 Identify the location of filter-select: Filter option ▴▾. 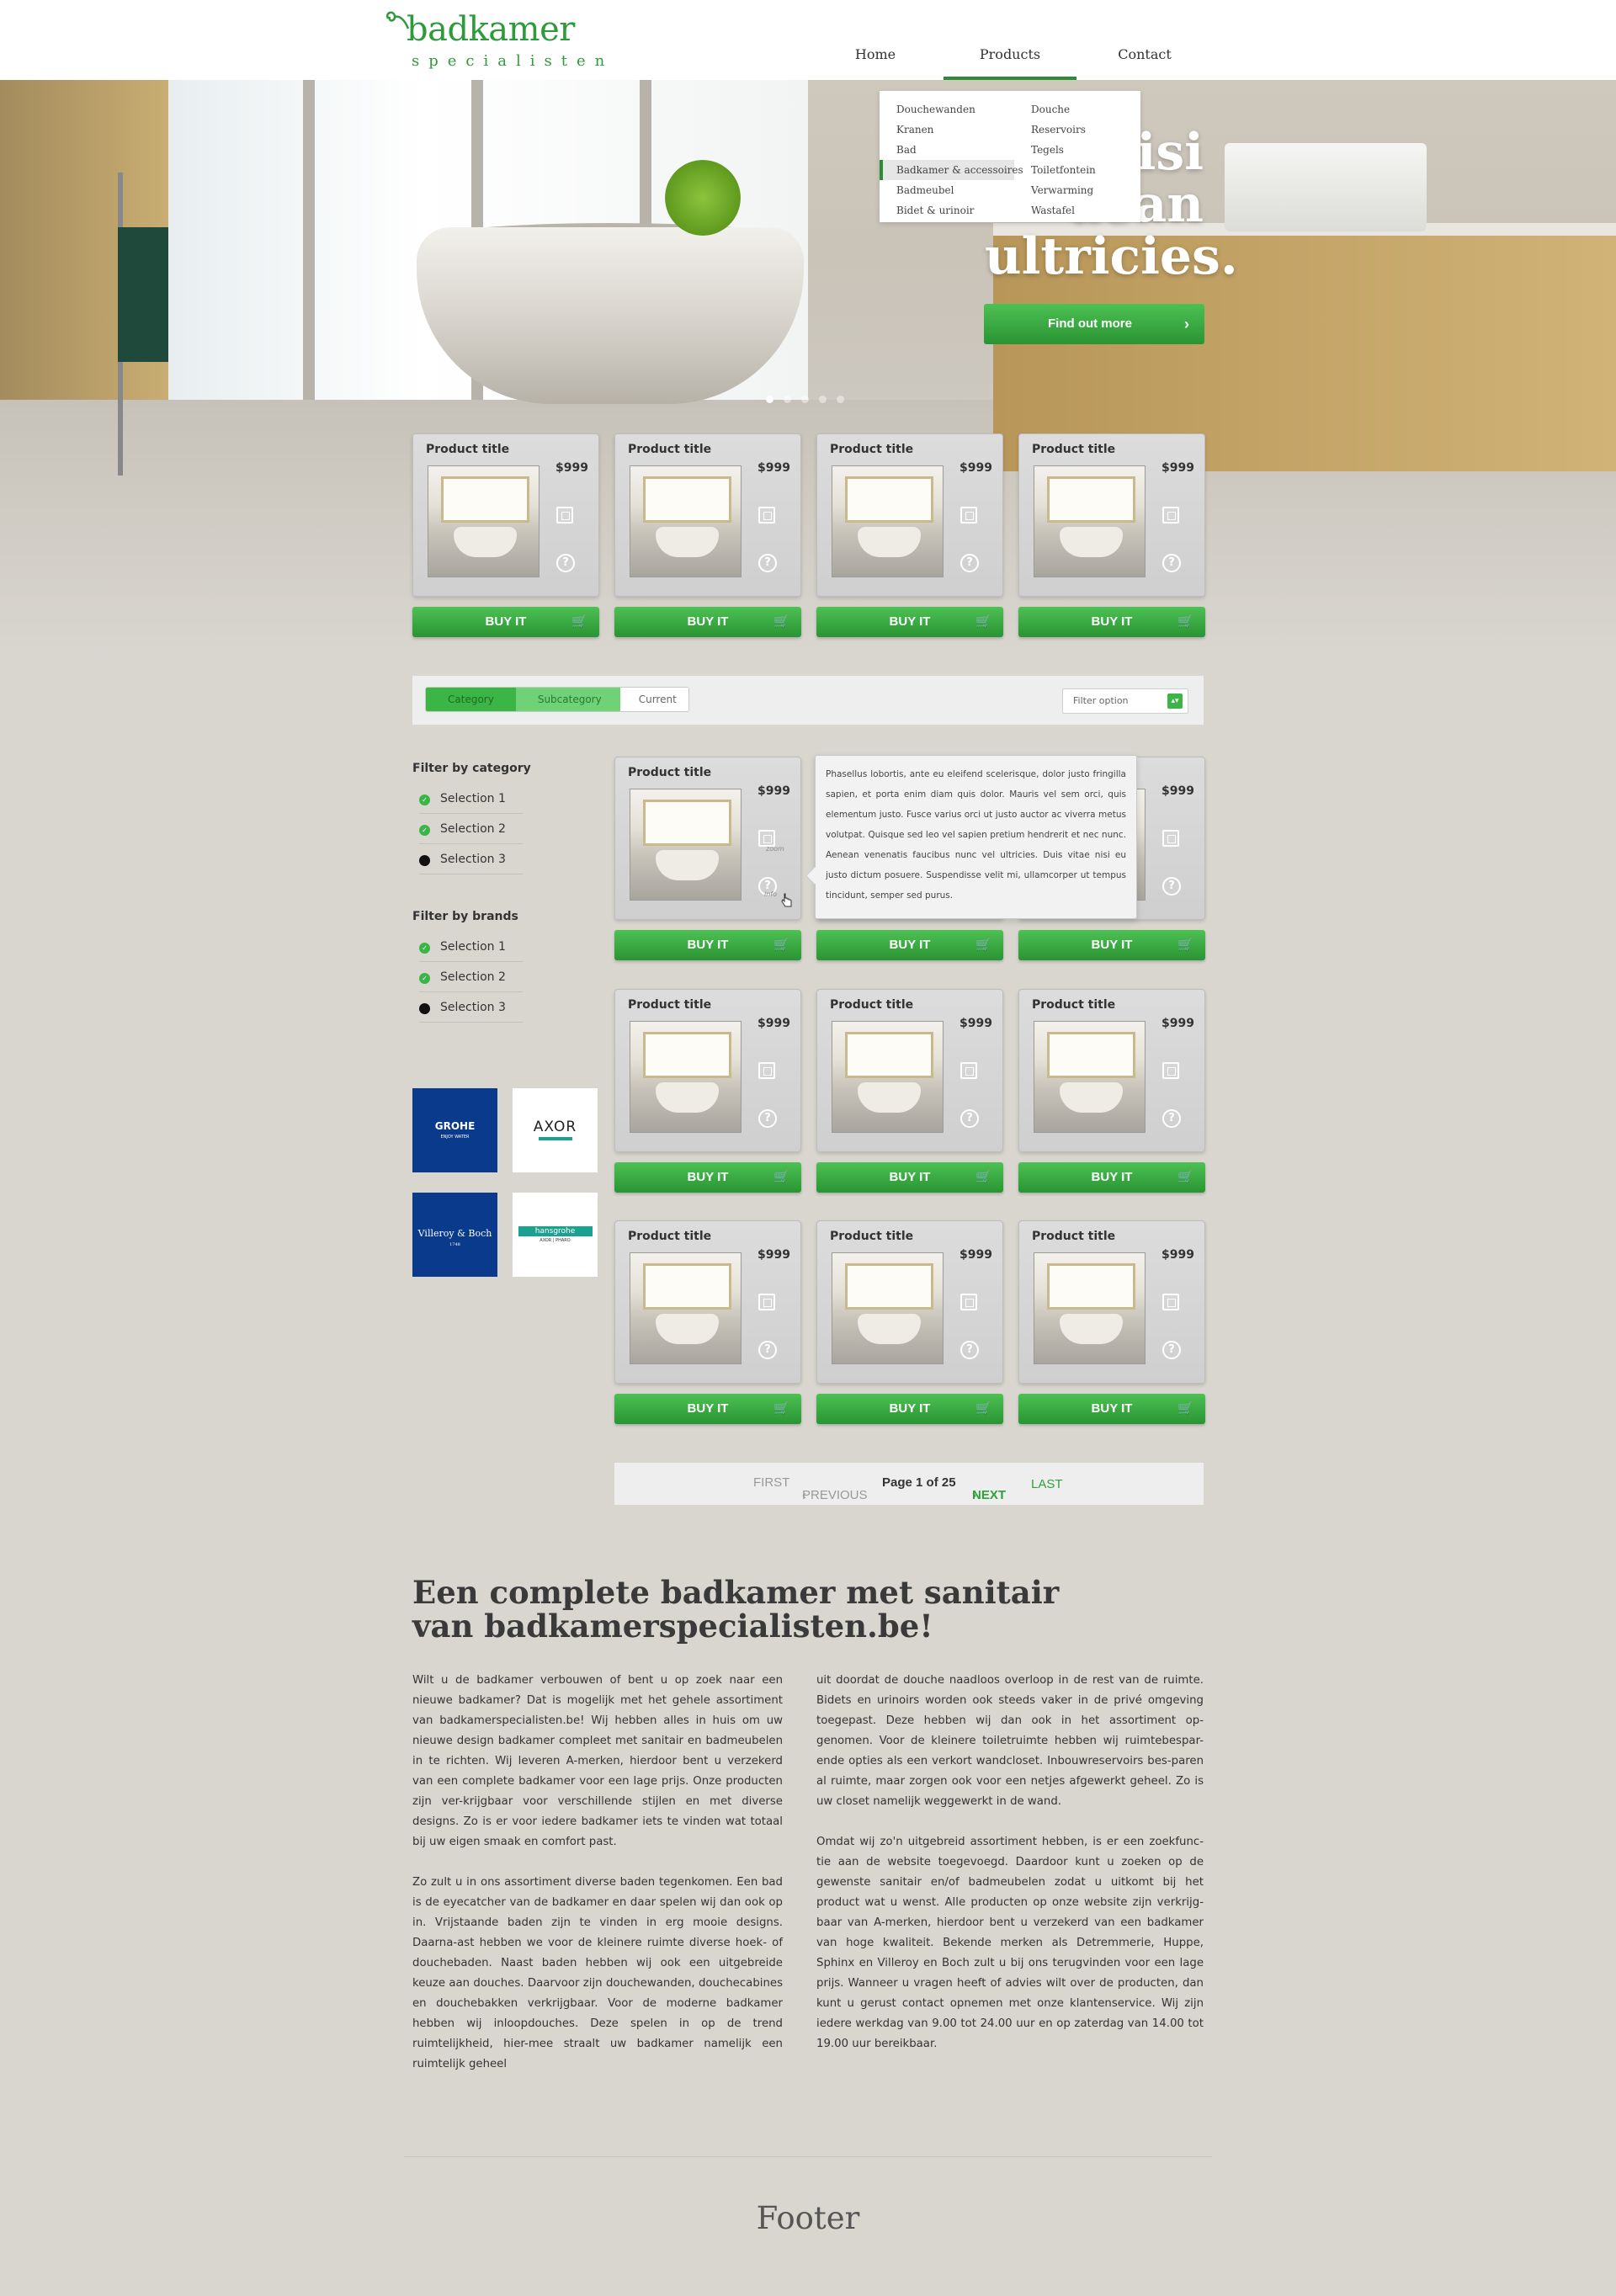
(1125, 701).